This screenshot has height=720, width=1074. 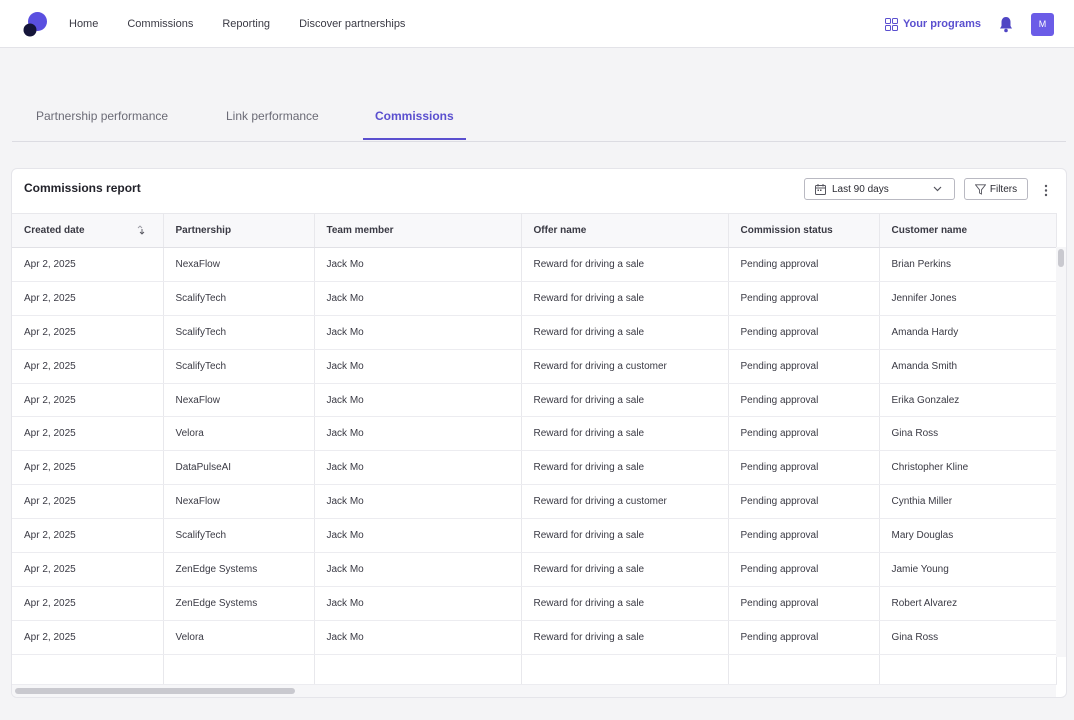 What do you see at coordinates (418, 230) in the screenshot?
I see `column-header-team-member: Team member` at bounding box center [418, 230].